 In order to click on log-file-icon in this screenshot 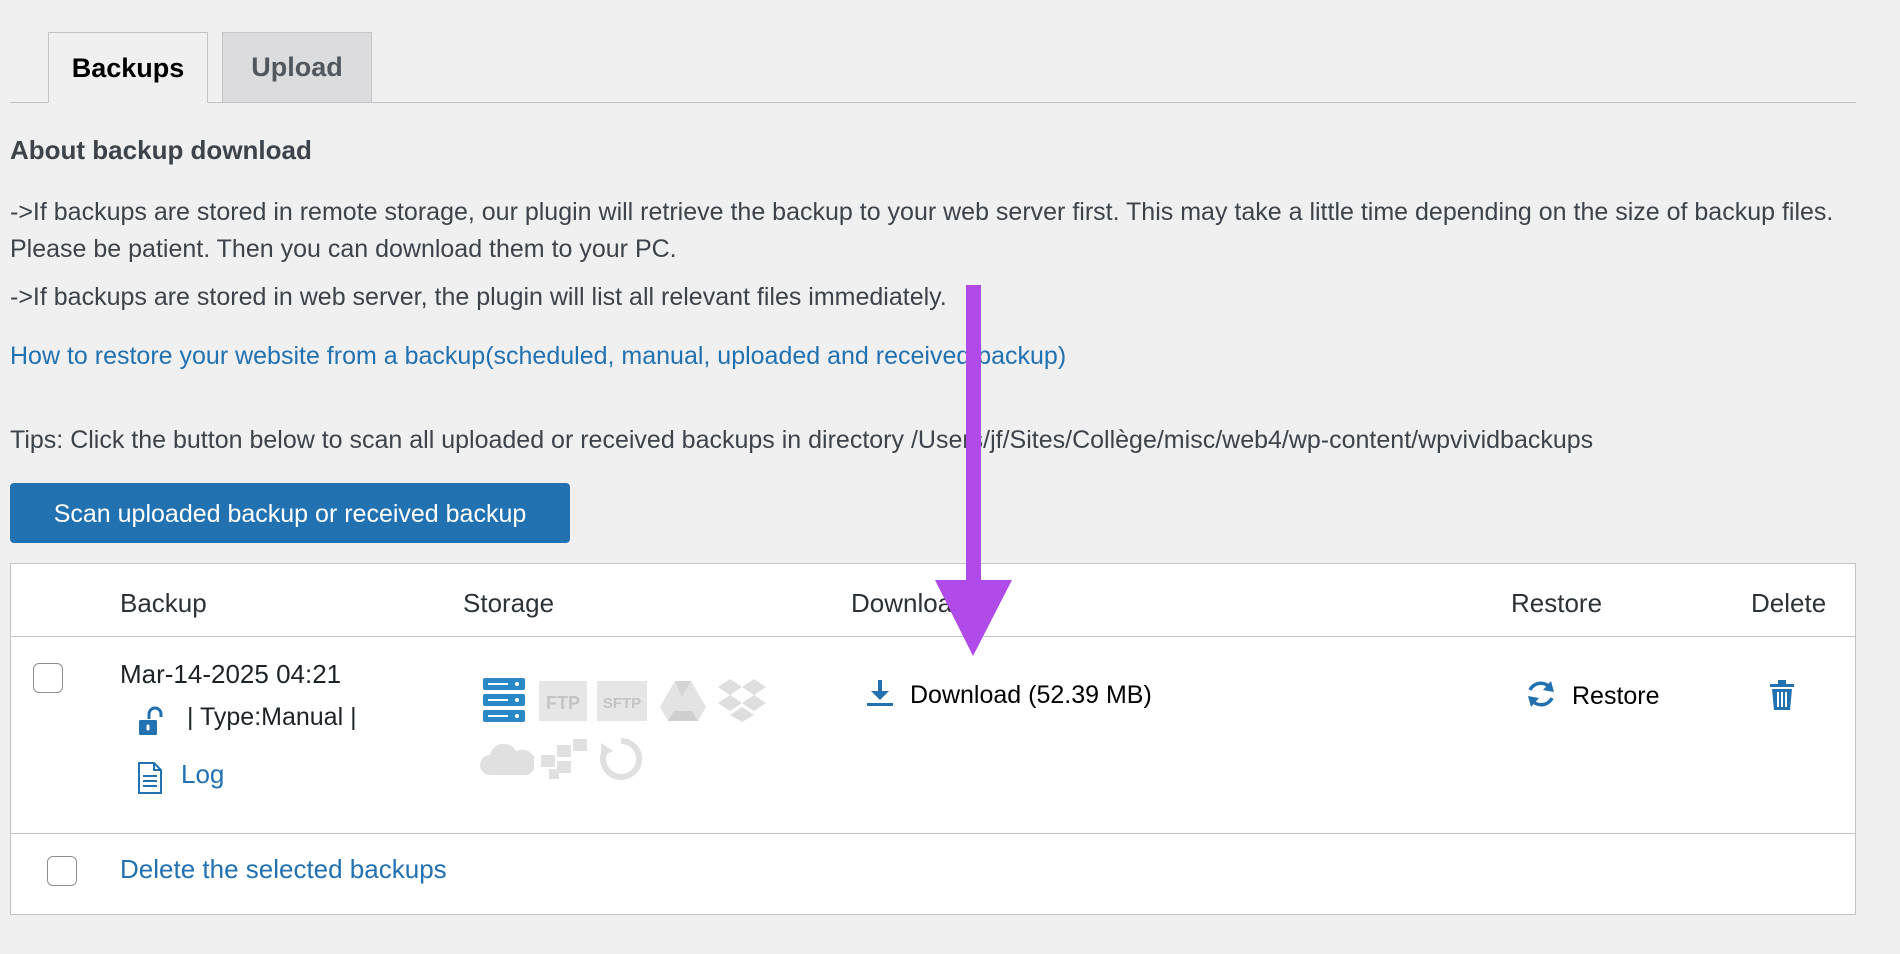, I will do `click(150, 780)`.